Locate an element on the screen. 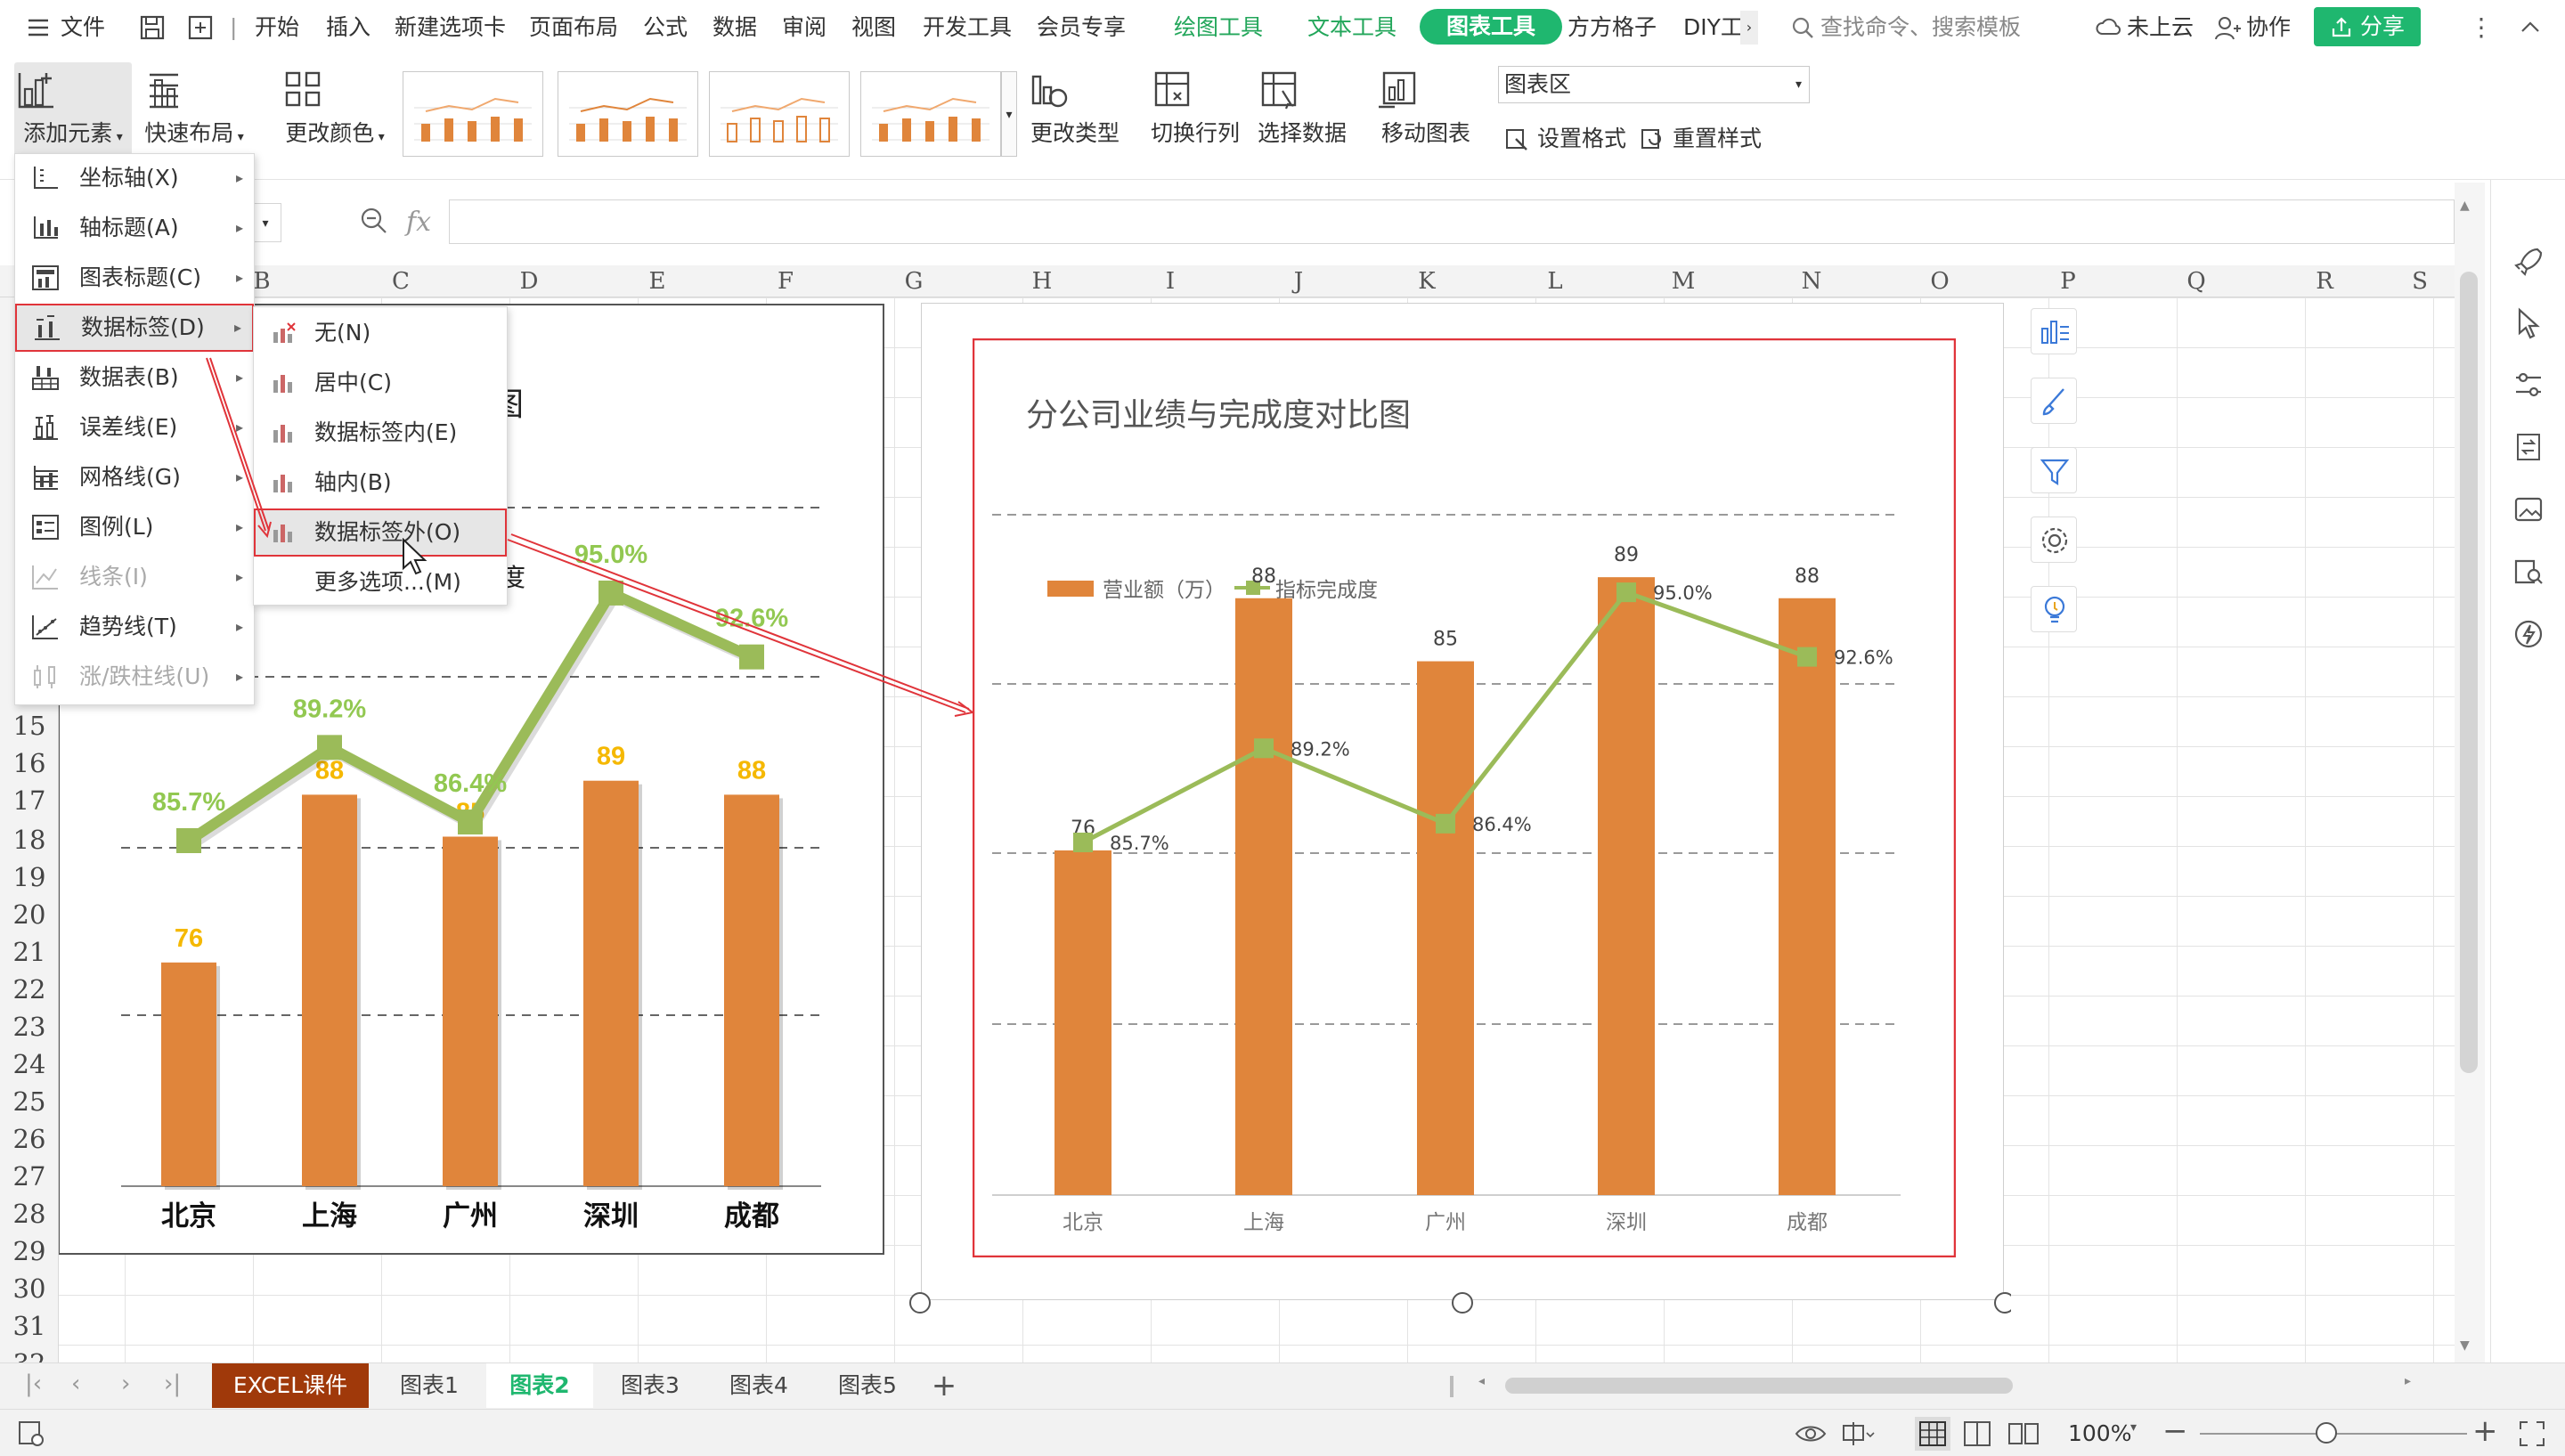 The height and width of the screenshot is (1456, 2565). row-header: 30 is located at coordinates (29, 1288).